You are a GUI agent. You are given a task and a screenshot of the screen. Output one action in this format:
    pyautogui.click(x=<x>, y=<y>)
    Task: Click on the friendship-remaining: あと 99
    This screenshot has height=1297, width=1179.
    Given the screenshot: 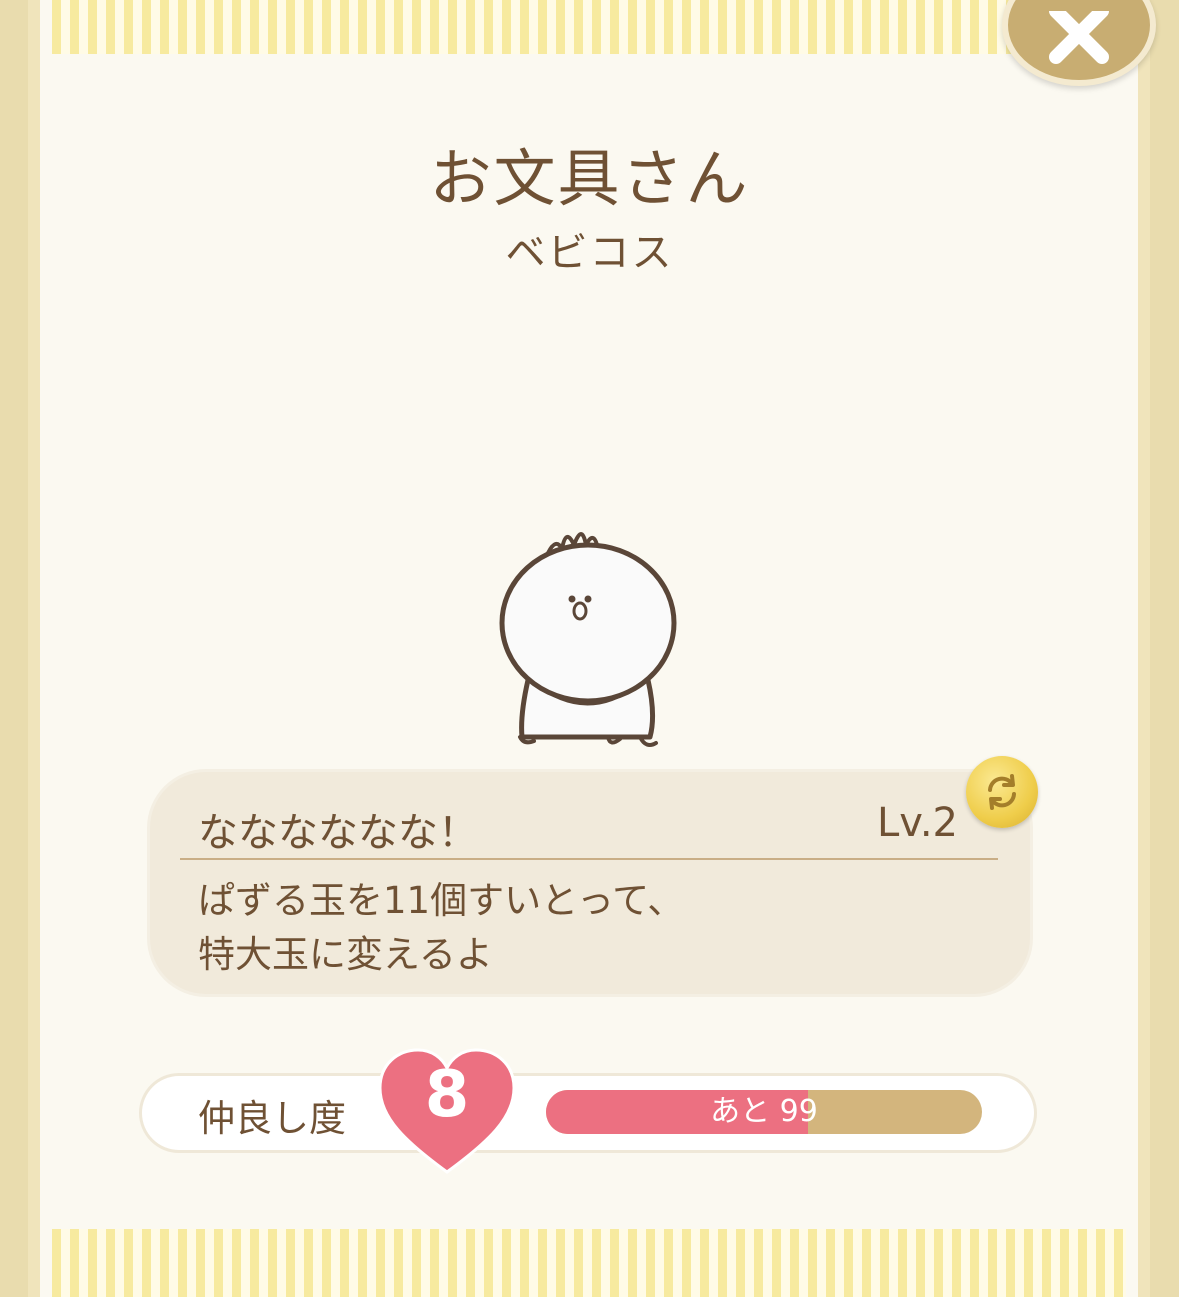 What is the action you would take?
    pyautogui.click(x=764, y=1111)
    